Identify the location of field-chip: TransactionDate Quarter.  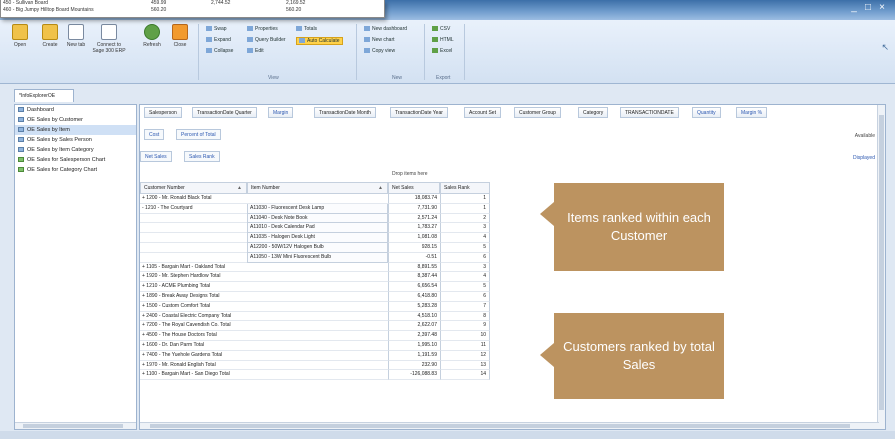
(224, 112).